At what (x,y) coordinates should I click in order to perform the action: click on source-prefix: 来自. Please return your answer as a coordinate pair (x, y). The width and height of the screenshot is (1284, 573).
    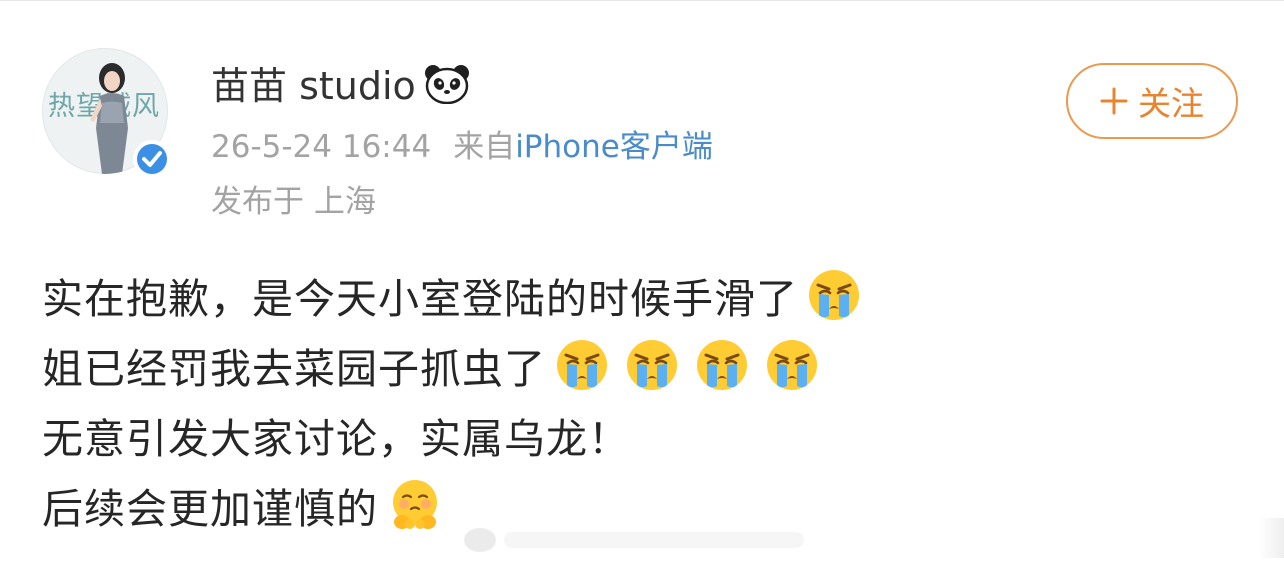
    Looking at the image, I should click on (484, 147).